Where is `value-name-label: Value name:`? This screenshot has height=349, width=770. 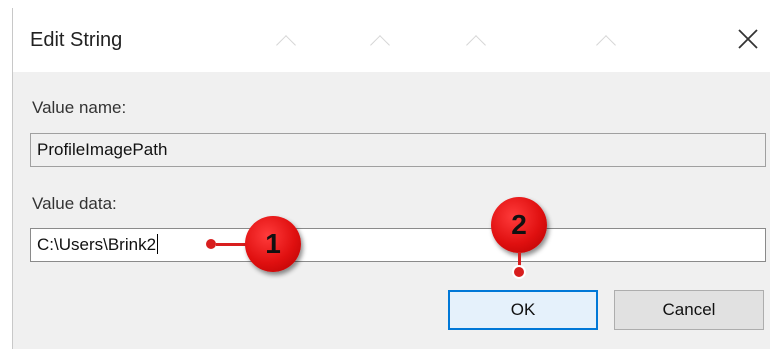 value-name-label: Value name: is located at coordinates (79, 107).